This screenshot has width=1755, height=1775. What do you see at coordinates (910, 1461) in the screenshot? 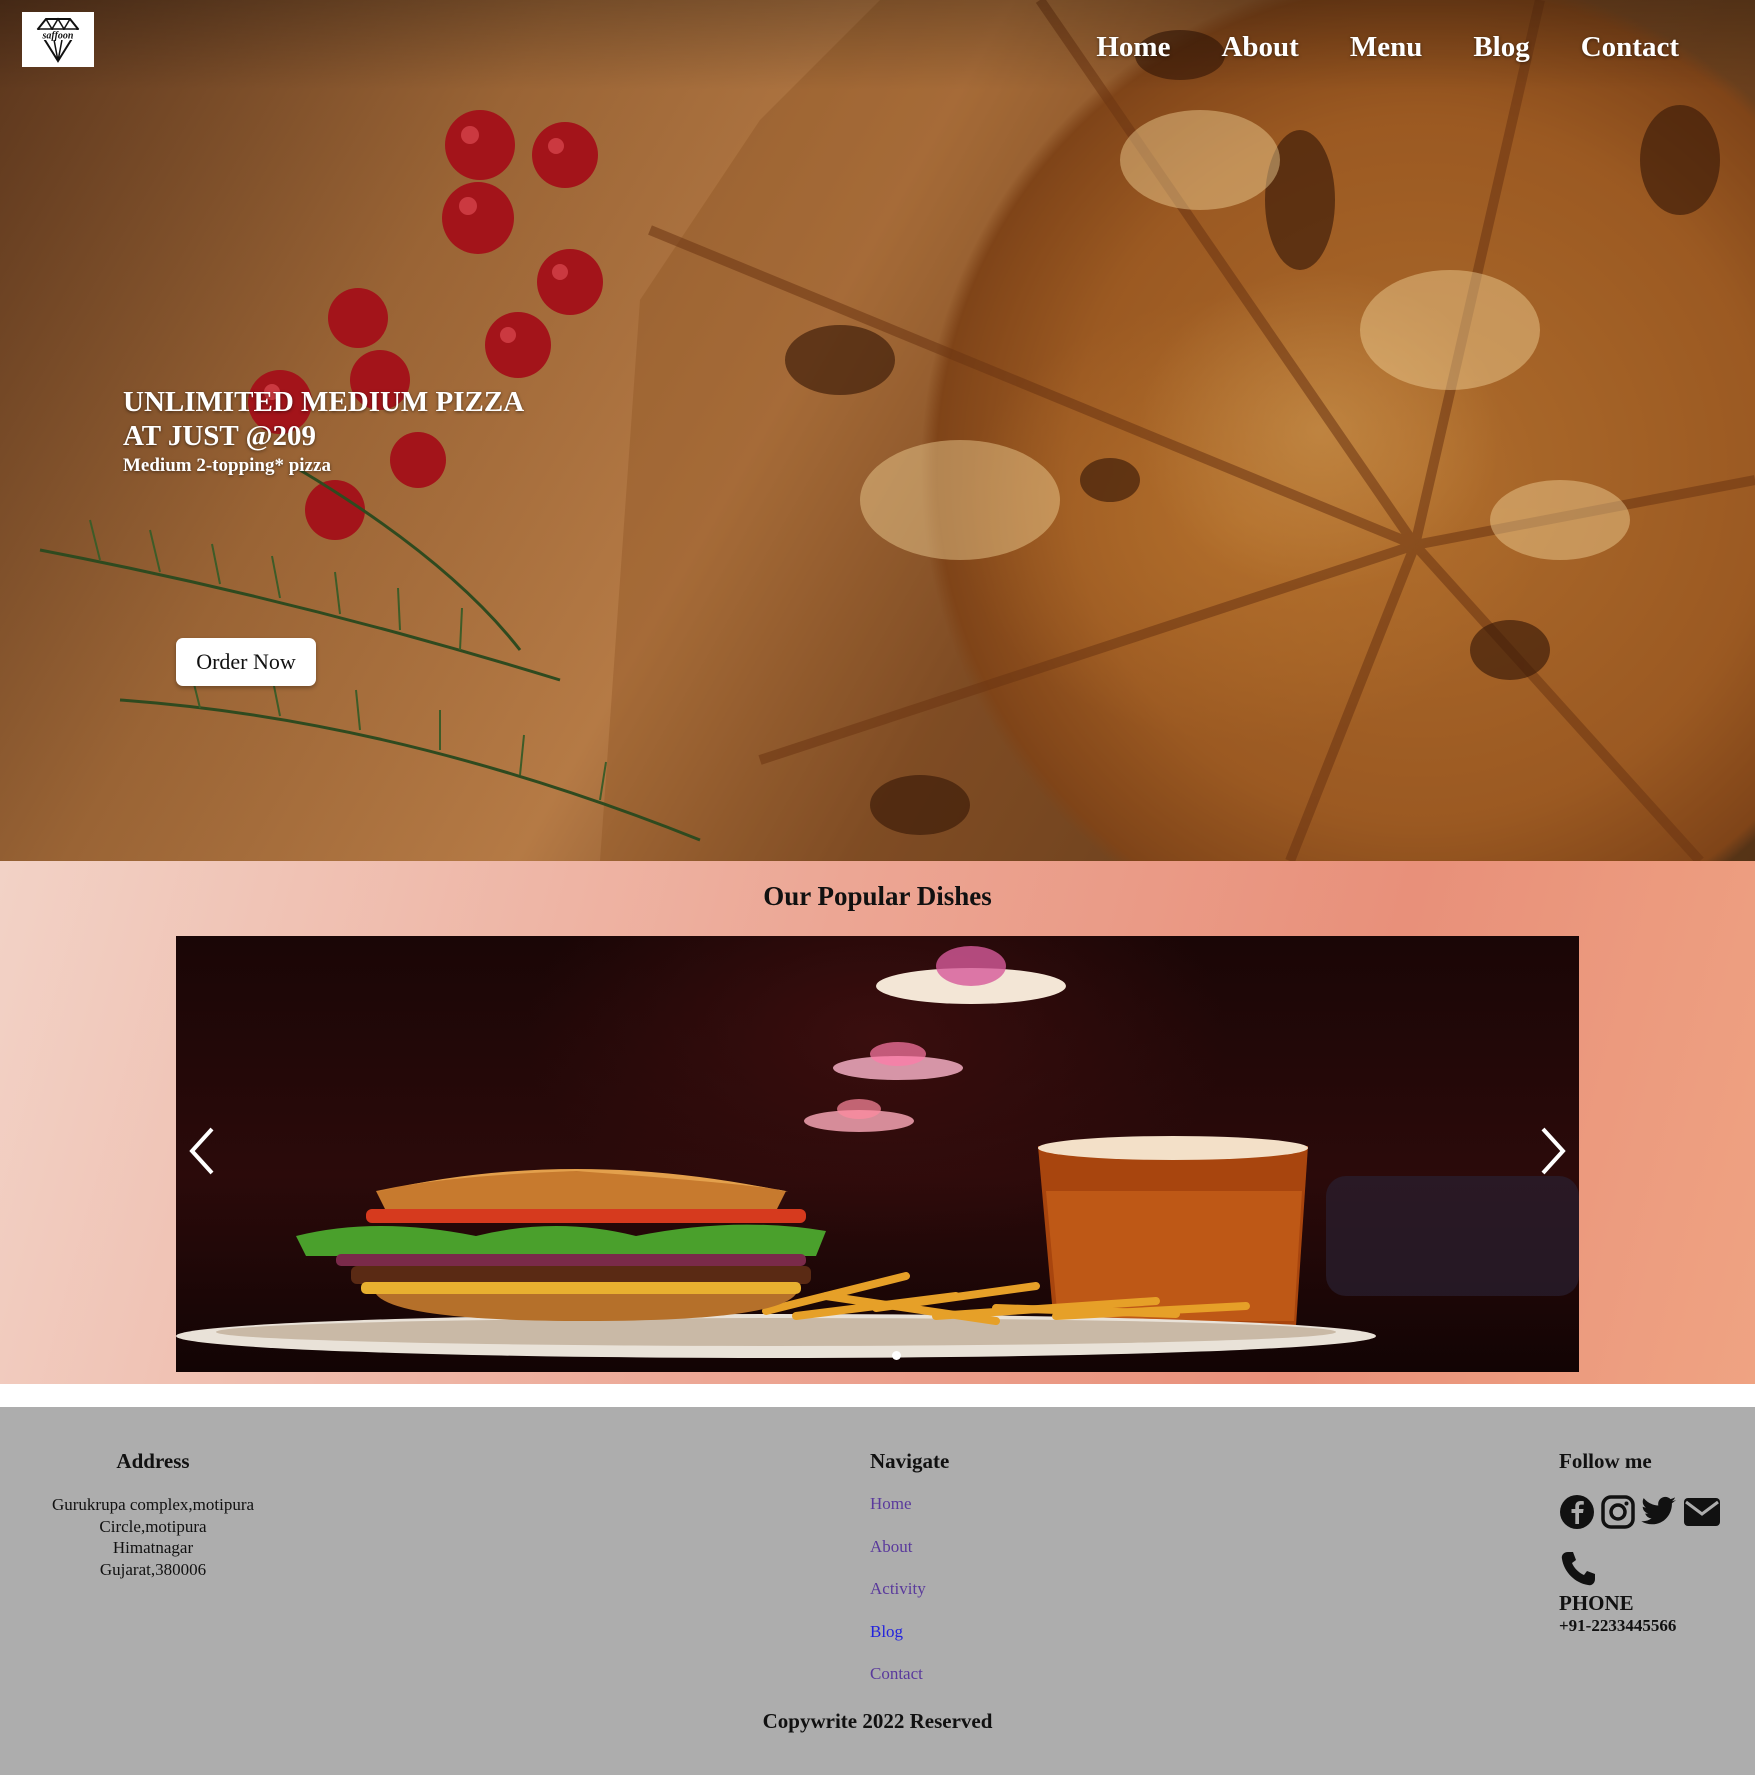
I see `navigate-heading: Navigate` at bounding box center [910, 1461].